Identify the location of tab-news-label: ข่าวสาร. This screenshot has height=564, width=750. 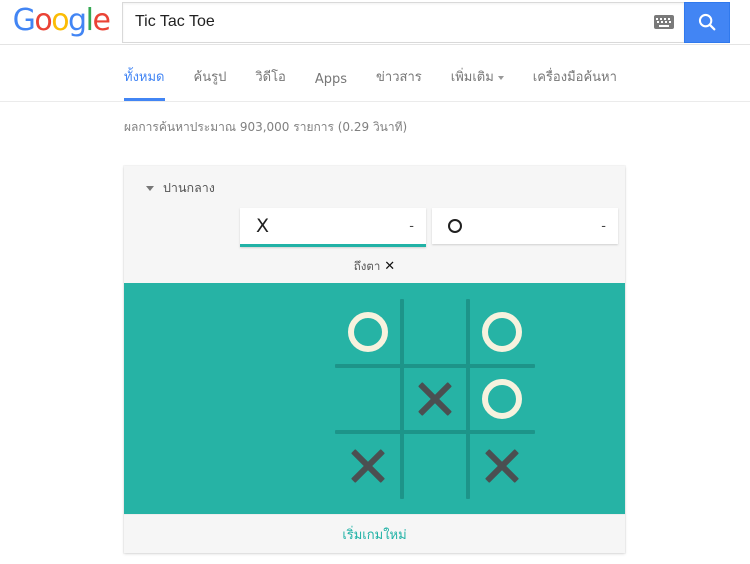
(399, 77).